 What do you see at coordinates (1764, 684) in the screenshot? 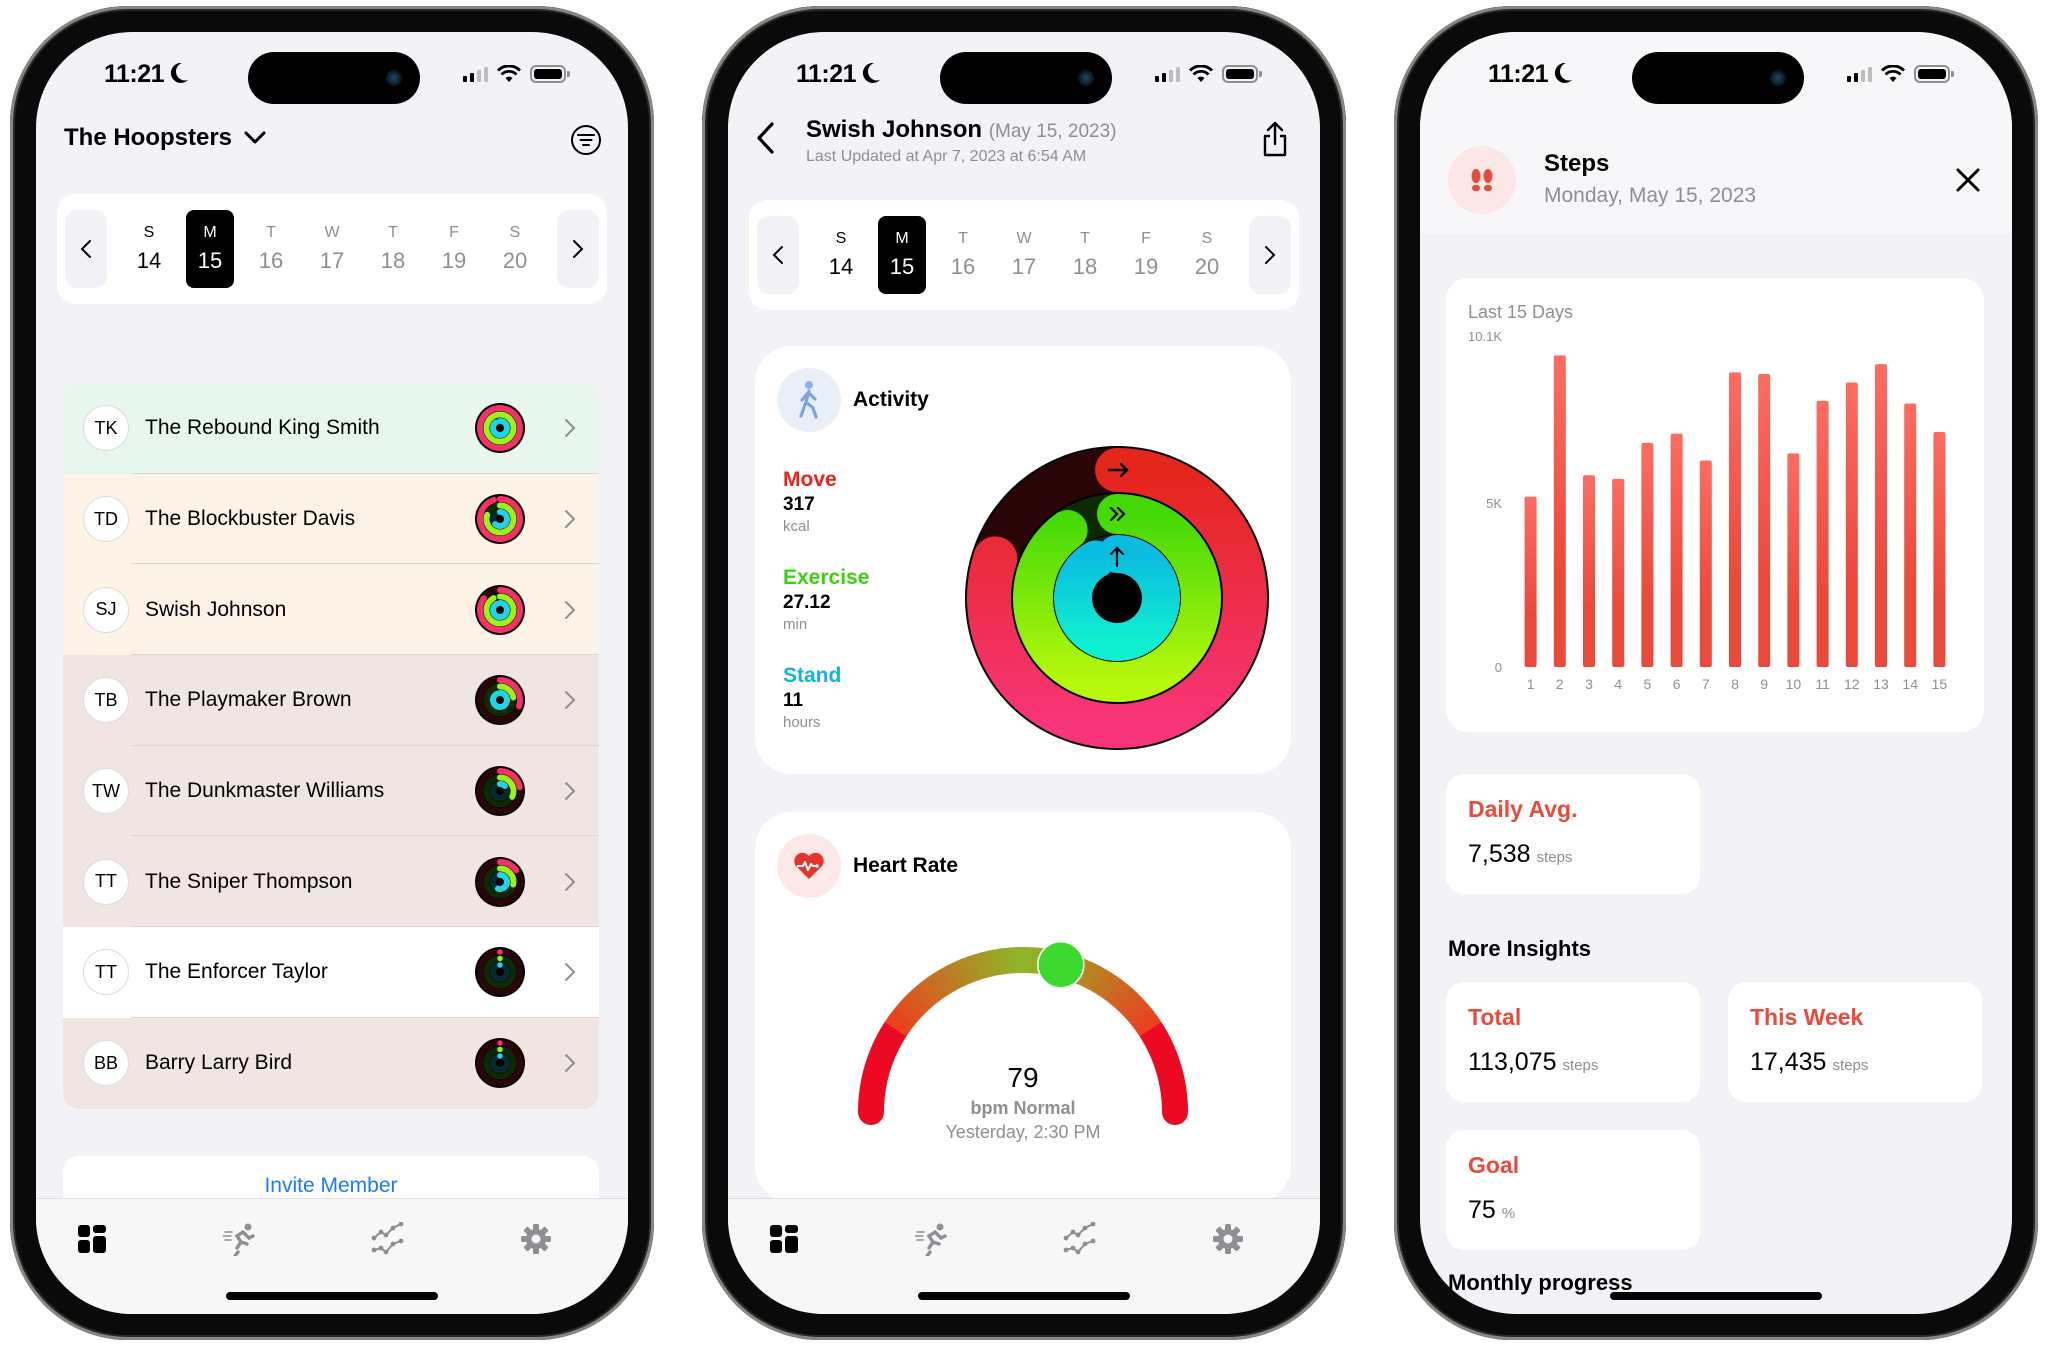
I see `x-tick-label: 9` at bounding box center [1764, 684].